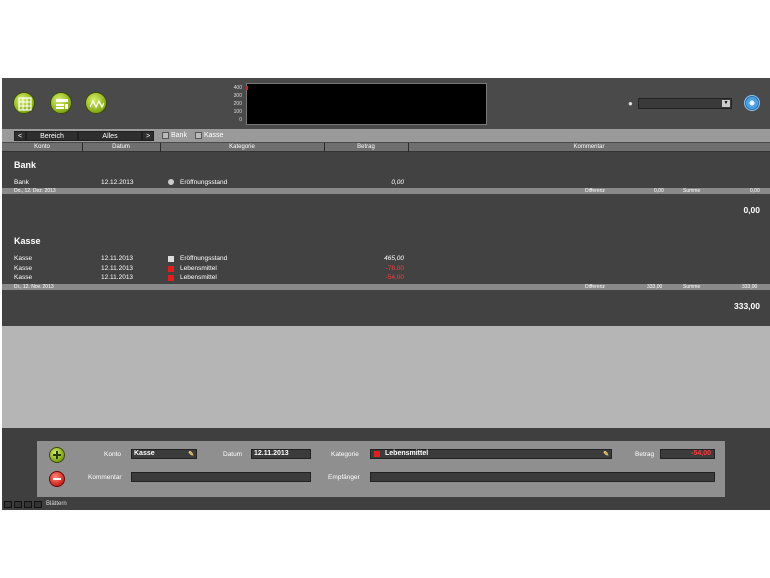  I want to click on kategorie-value: Lebensmittel, so click(407, 453).